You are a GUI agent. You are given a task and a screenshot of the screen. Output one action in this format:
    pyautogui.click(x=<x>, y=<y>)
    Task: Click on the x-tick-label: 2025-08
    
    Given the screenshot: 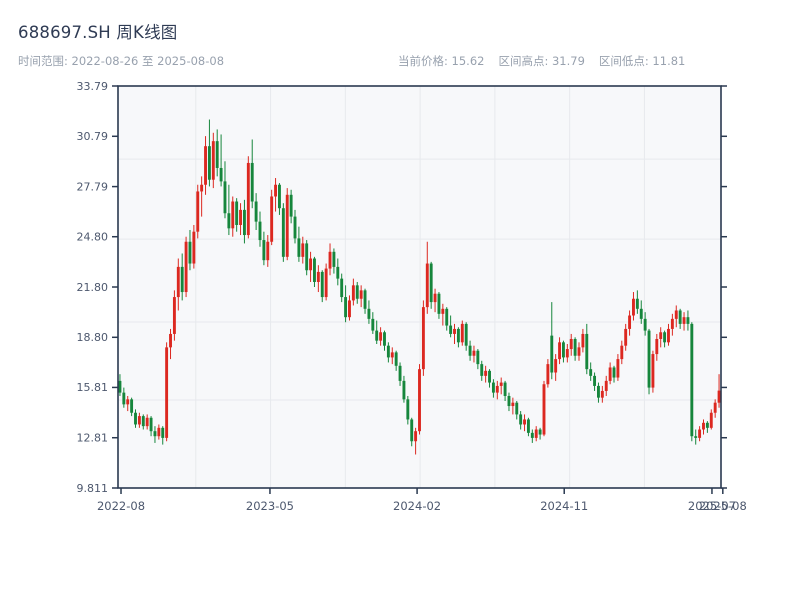 What is the action you would take?
    pyautogui.click(x=723, y=506)
    